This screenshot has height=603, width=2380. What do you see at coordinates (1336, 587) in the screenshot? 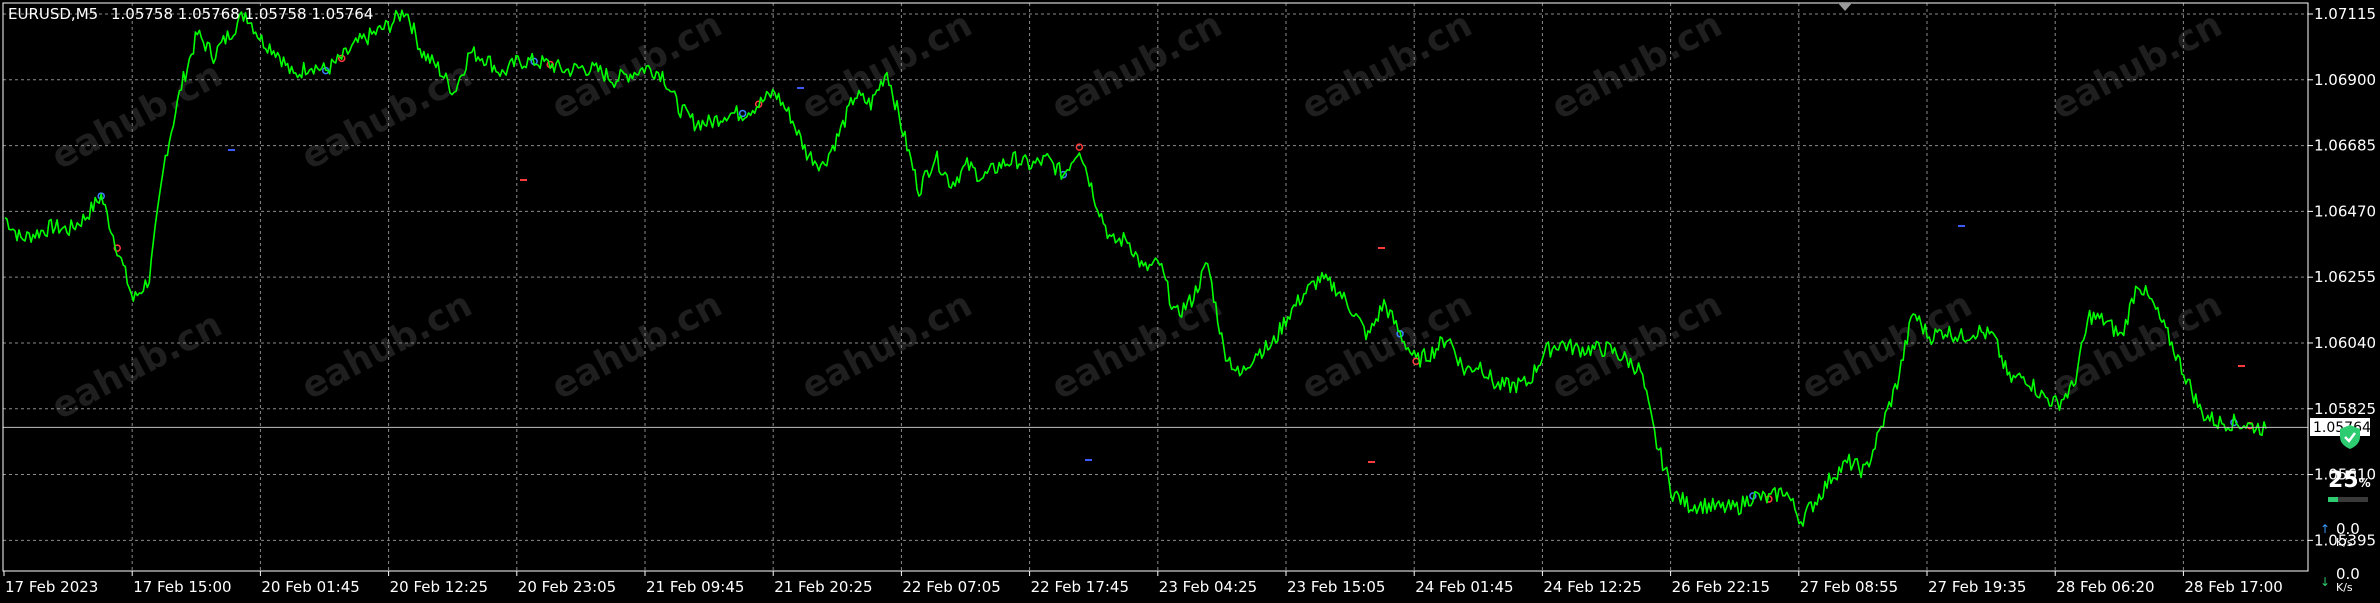
I see `x-tick-label: 23 Feb 15:05` at bounding box center [1336, 587].